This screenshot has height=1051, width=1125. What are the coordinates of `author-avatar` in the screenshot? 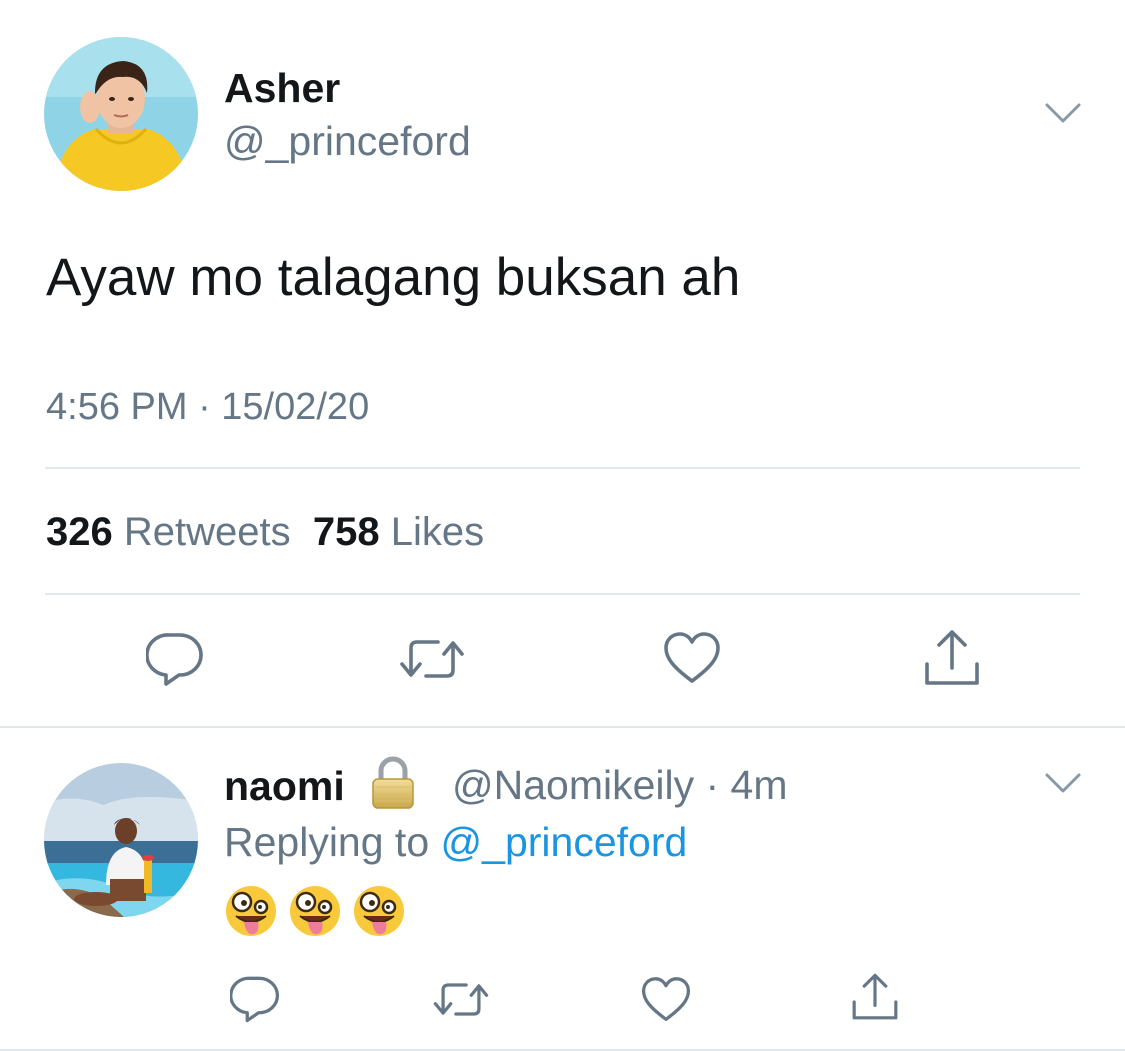 It's located at (121, 114).